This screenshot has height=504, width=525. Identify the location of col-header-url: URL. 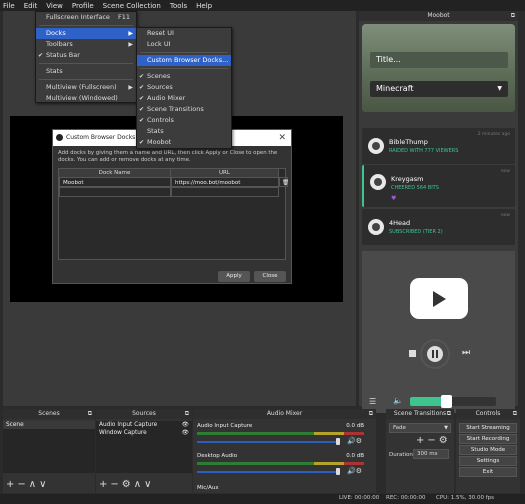
(225, 173).